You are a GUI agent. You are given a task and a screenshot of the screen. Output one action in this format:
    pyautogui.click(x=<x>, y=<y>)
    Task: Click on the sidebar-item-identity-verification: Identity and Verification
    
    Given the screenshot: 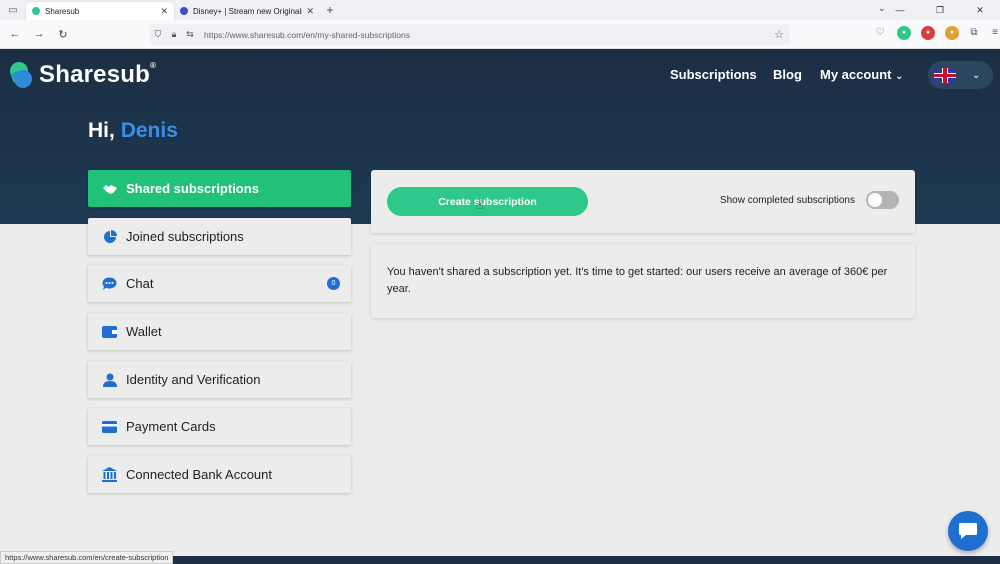 What is the action you would take?
    pyautogui.click(x=219, y=379)
    